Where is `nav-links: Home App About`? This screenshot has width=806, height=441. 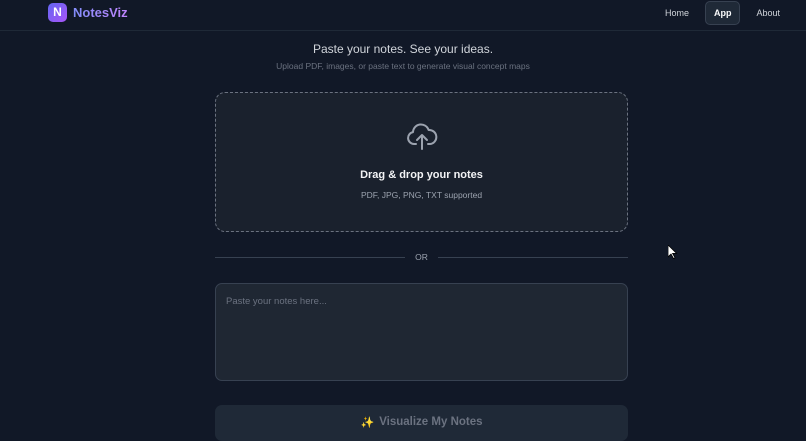 nav-links: Home App About is located at coordinates (722, 13).